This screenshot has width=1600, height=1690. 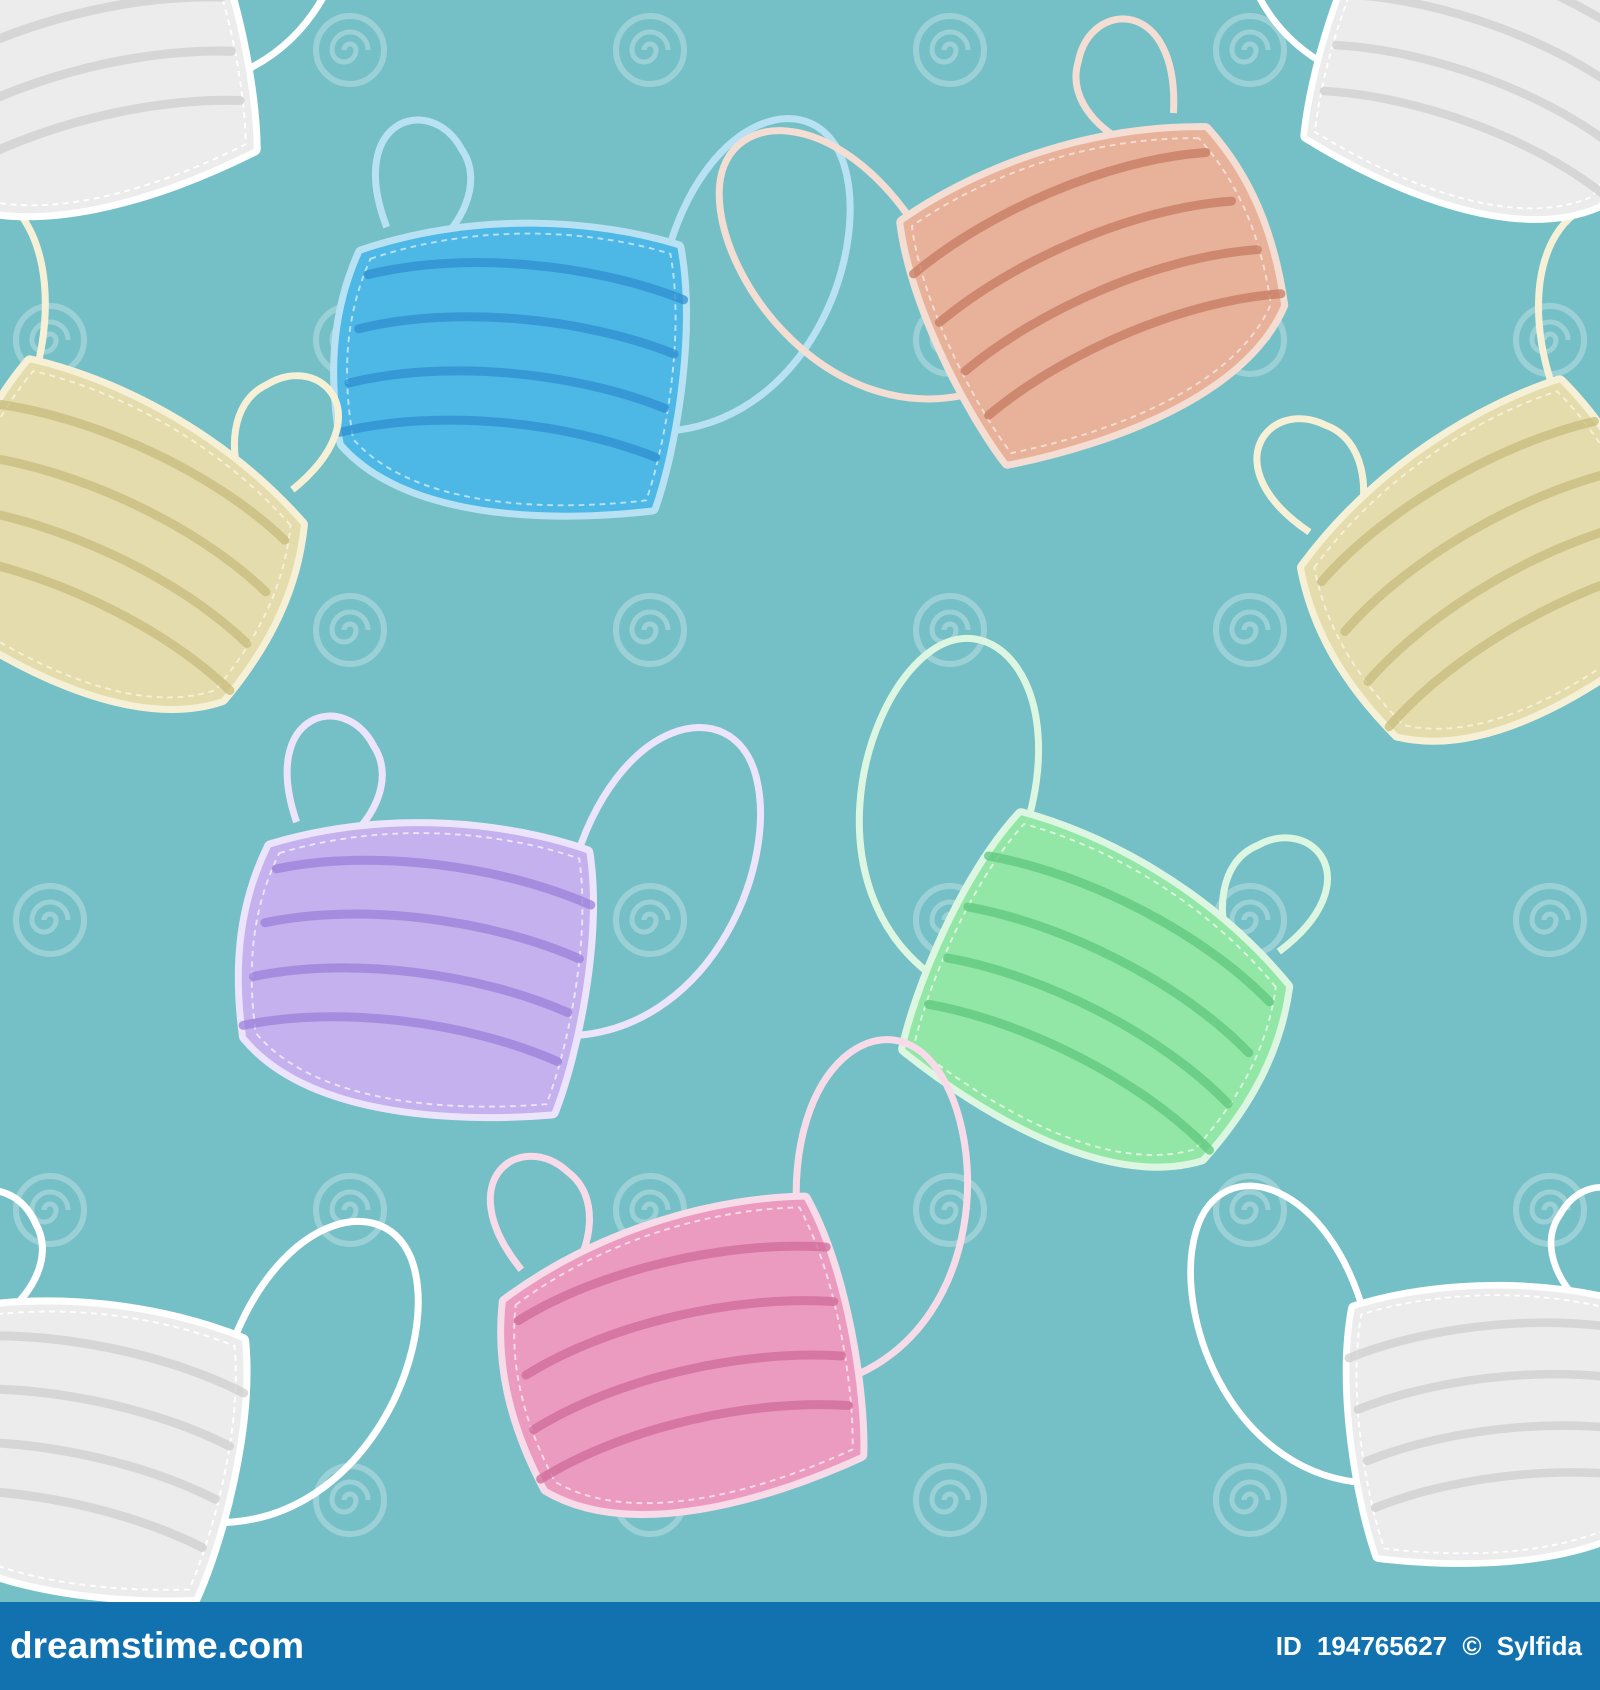 What do you see at coordinates (1472, 1646) in the screenshot?
I see `copyright-symbol: ©` at bounding box center [1472, 1646].